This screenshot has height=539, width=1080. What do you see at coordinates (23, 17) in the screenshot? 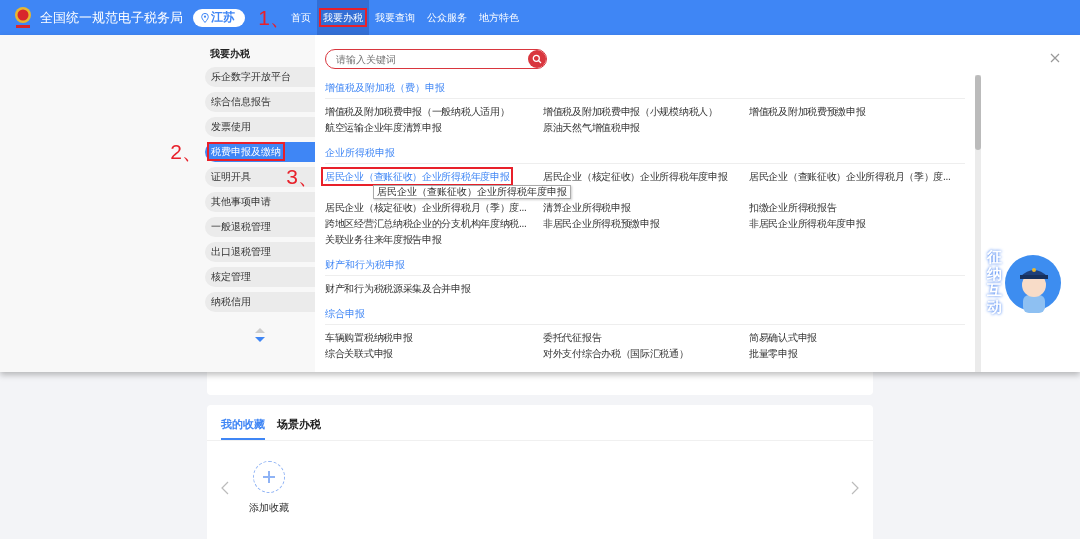
I see `emblem-icon` at bounding box center [23, 17].